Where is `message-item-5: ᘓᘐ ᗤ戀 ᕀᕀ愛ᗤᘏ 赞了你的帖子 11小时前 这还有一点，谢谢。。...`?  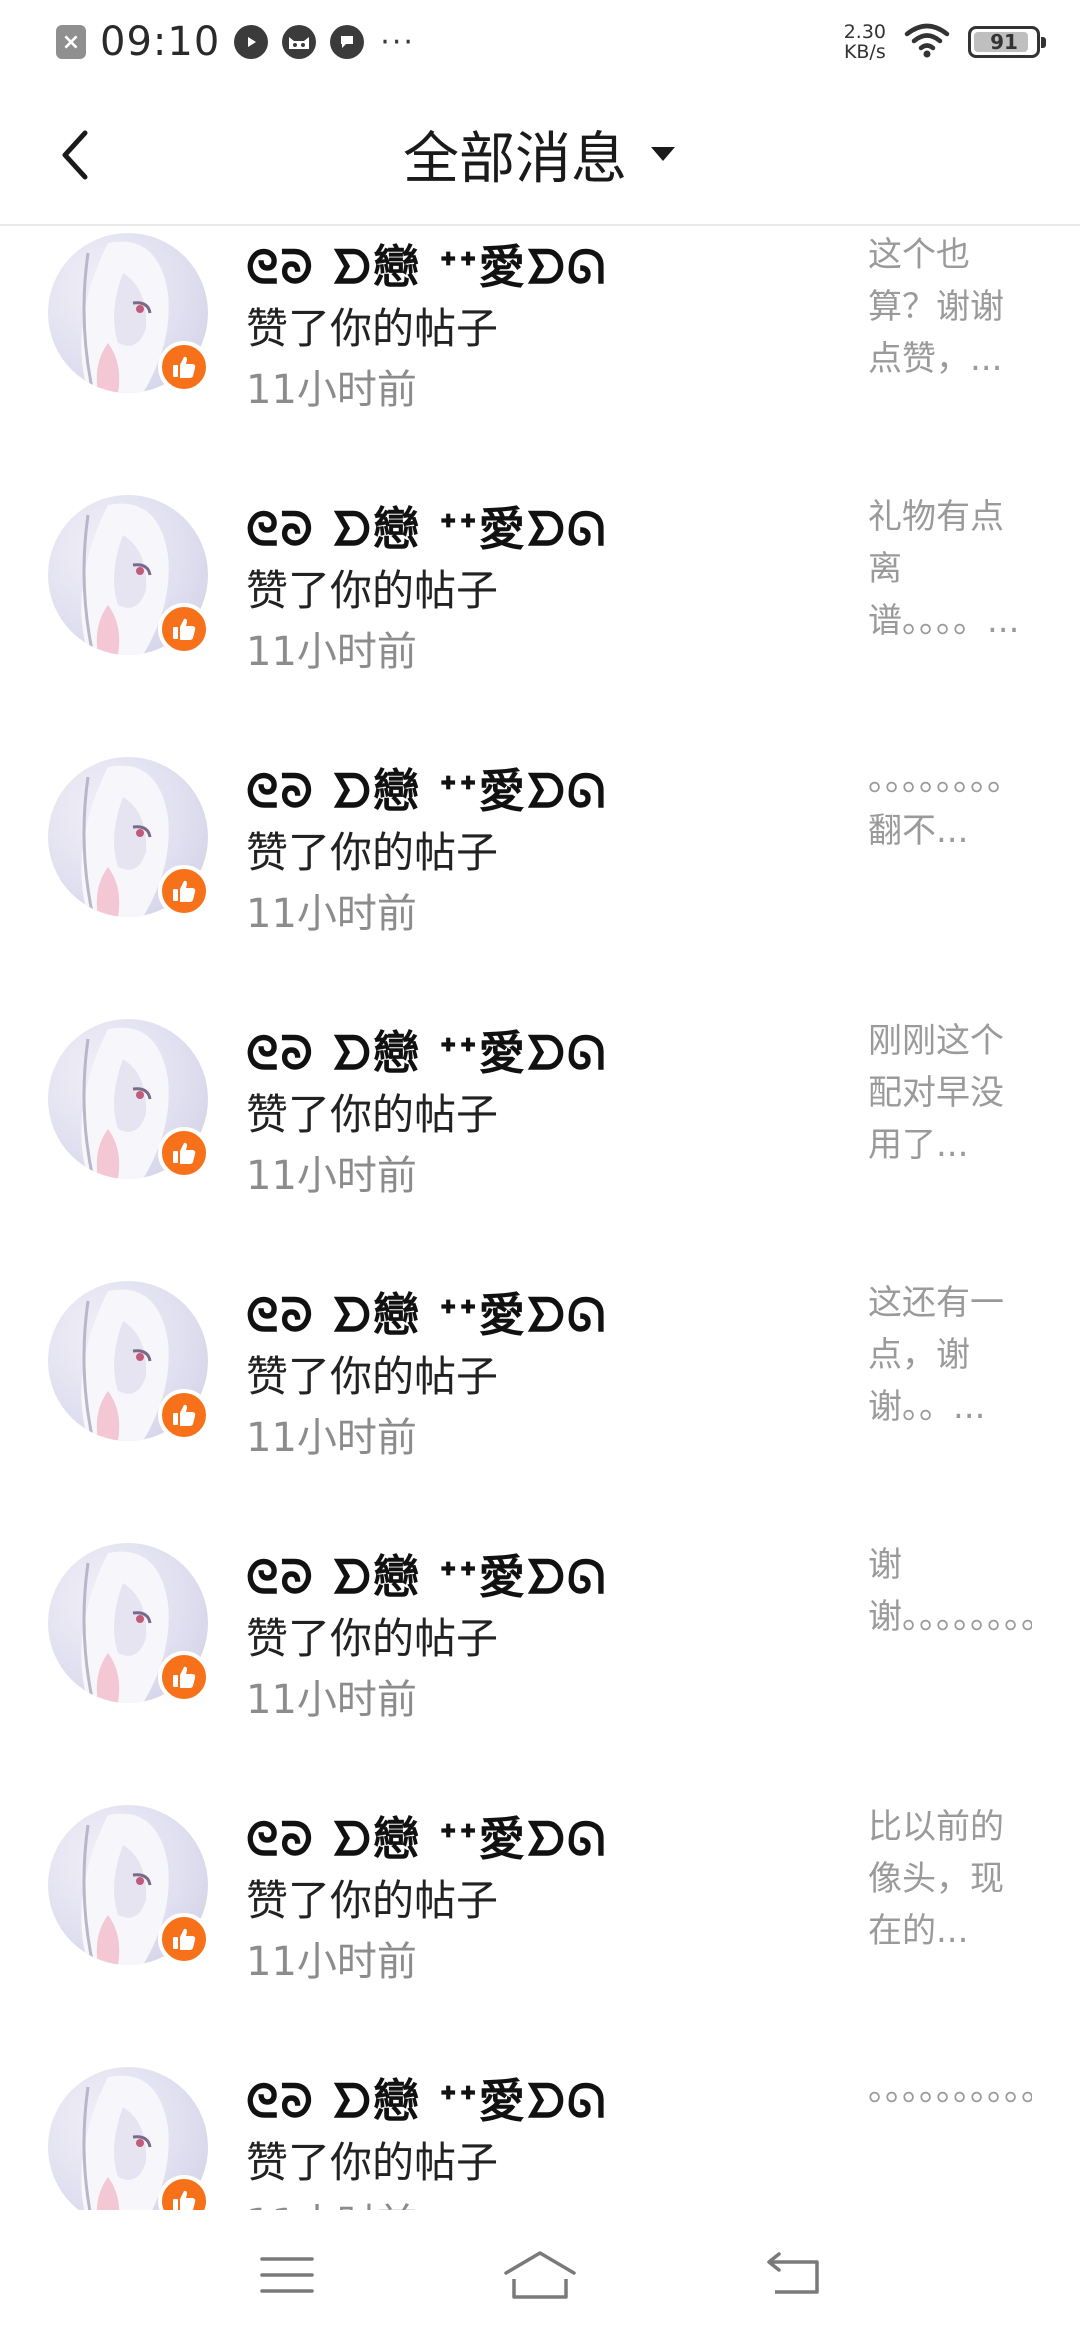
message-item-5: ᘓᘐ ᗤ戀 ᕀᕀ愛ᗤᘏ 赞了你的帖子 11小时前 这还有一点，谢谢。。... is located at coordinates (540, 1366).